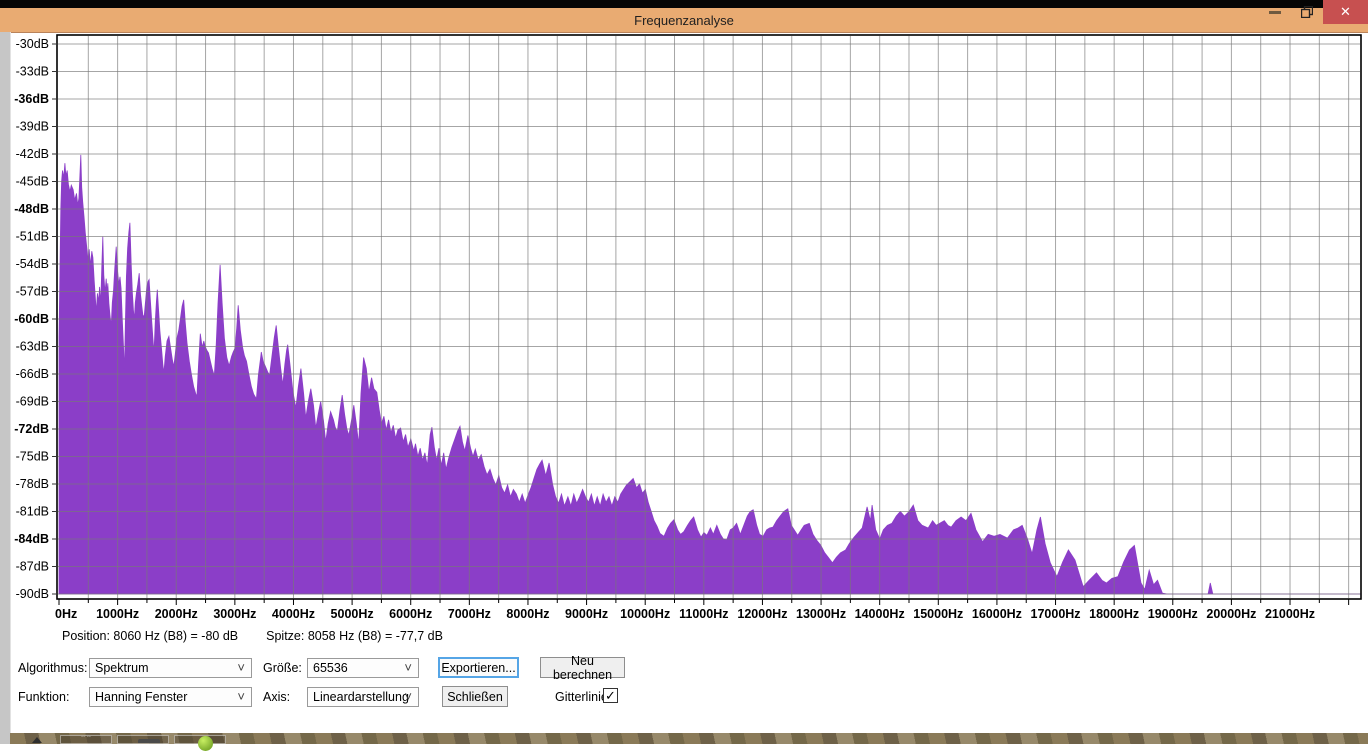 This screenshot has height=751, width=1368. I want to click on y-axis-tick-label: -36dB, so click(31, 99).